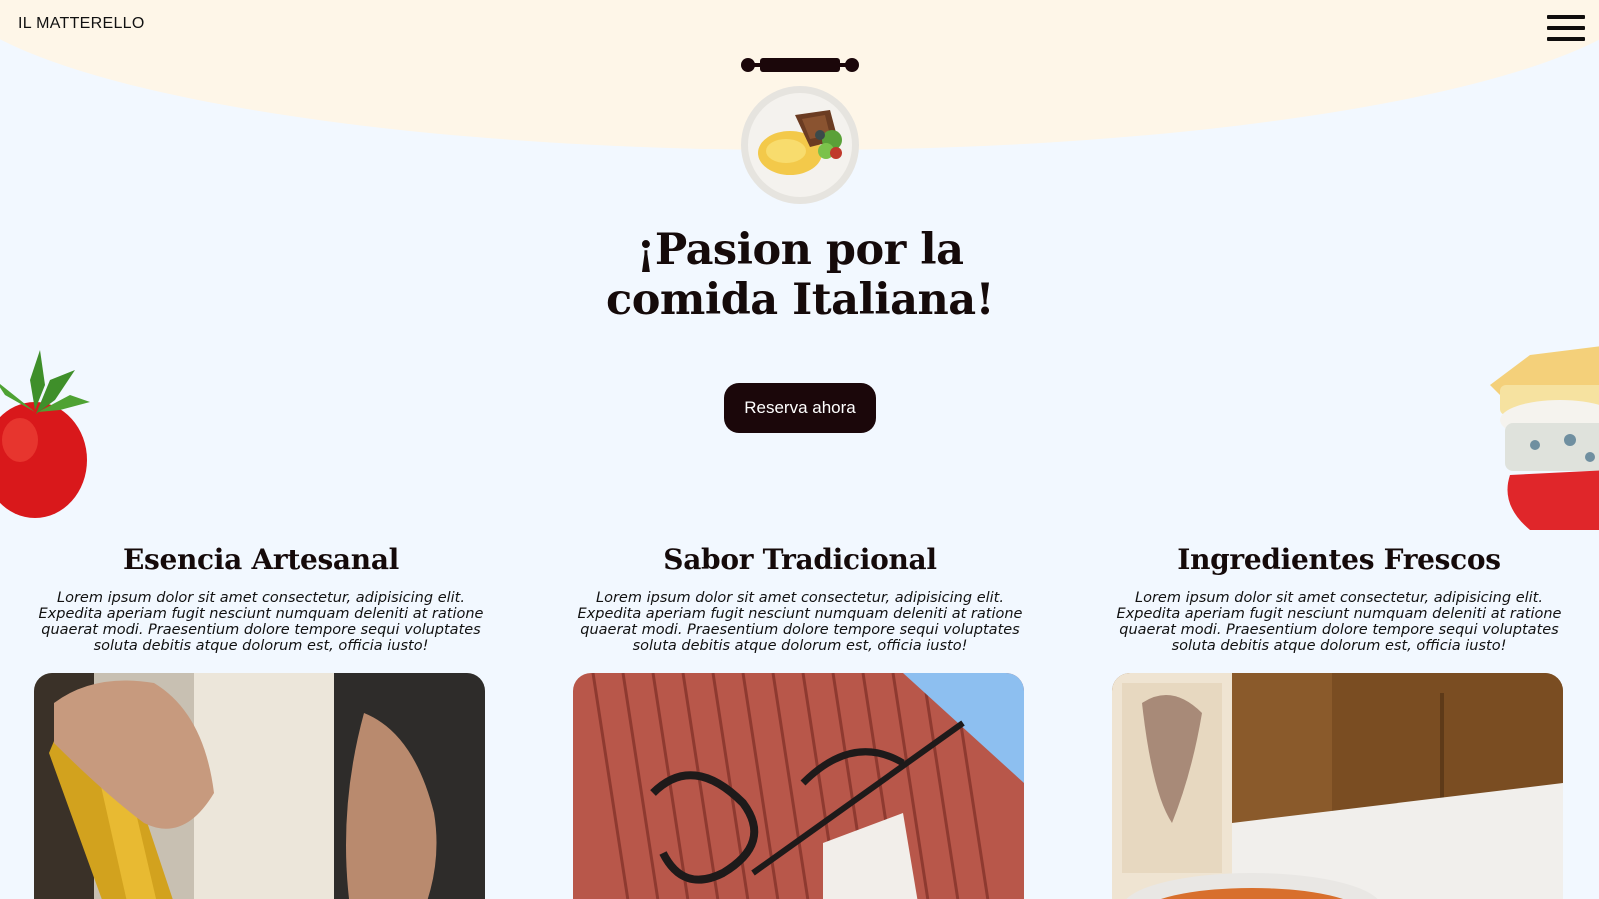 The image size is (1599, 899). I want to click on hamburger-menu-icon, so click(1566, 29).